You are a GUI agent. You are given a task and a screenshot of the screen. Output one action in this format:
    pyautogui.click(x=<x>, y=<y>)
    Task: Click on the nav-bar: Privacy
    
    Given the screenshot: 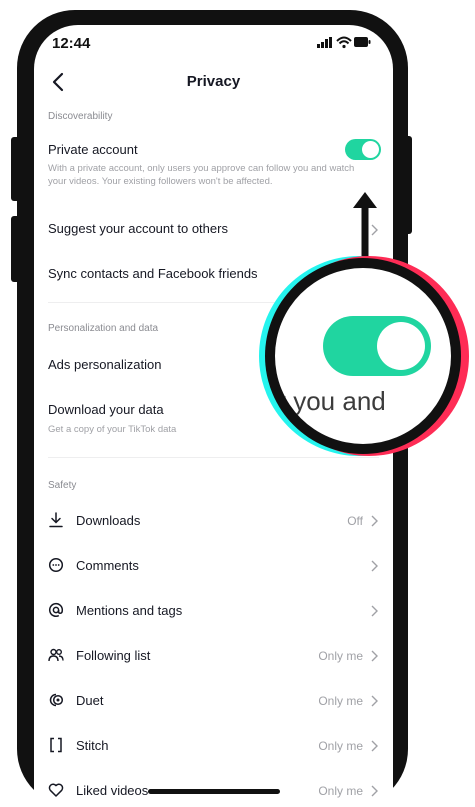 What is the action you would take?
    pyautogui.click(x=213, y=83)
    